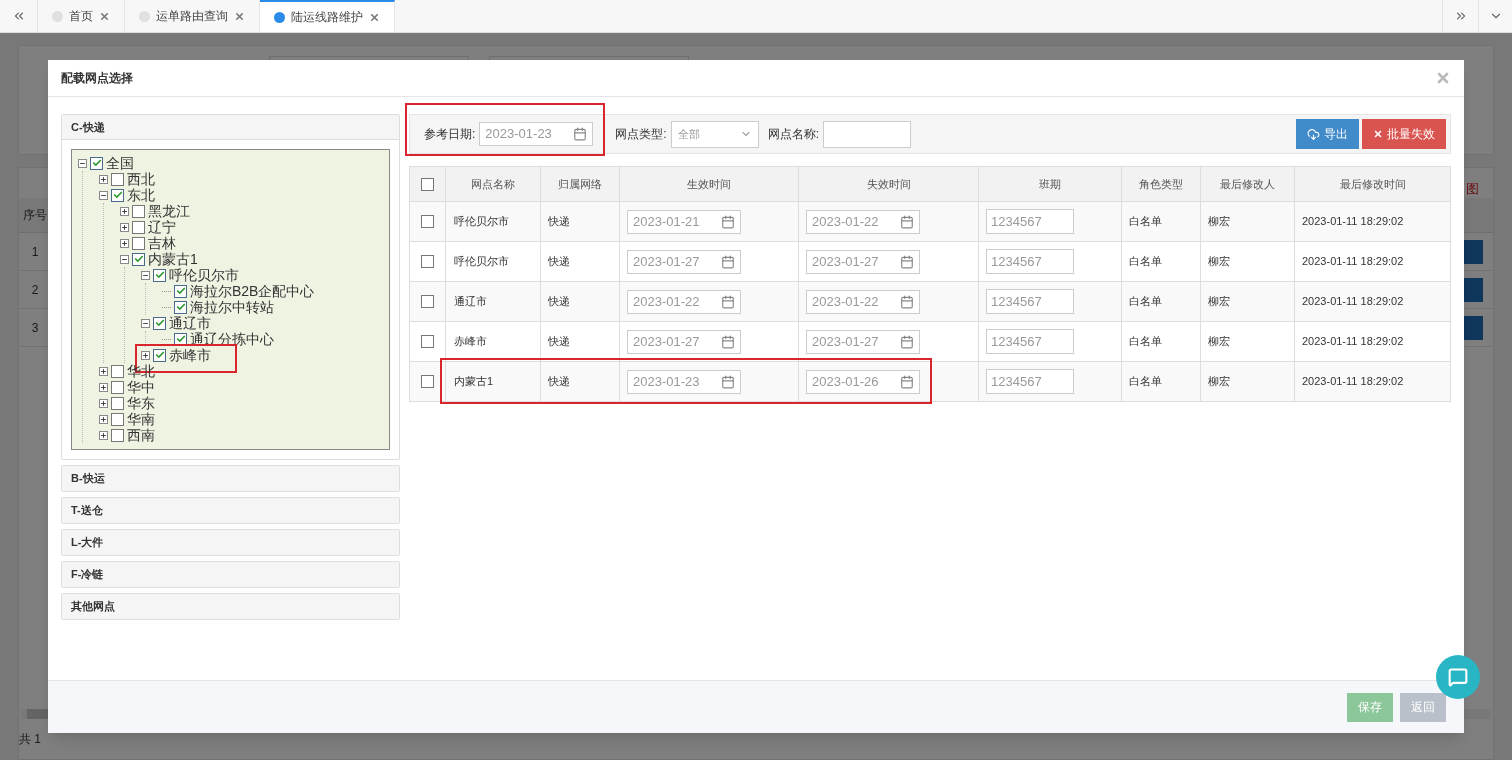 The image size is (1512, 760). I want to click on accordion-header: C-快递, so click(230, 127).